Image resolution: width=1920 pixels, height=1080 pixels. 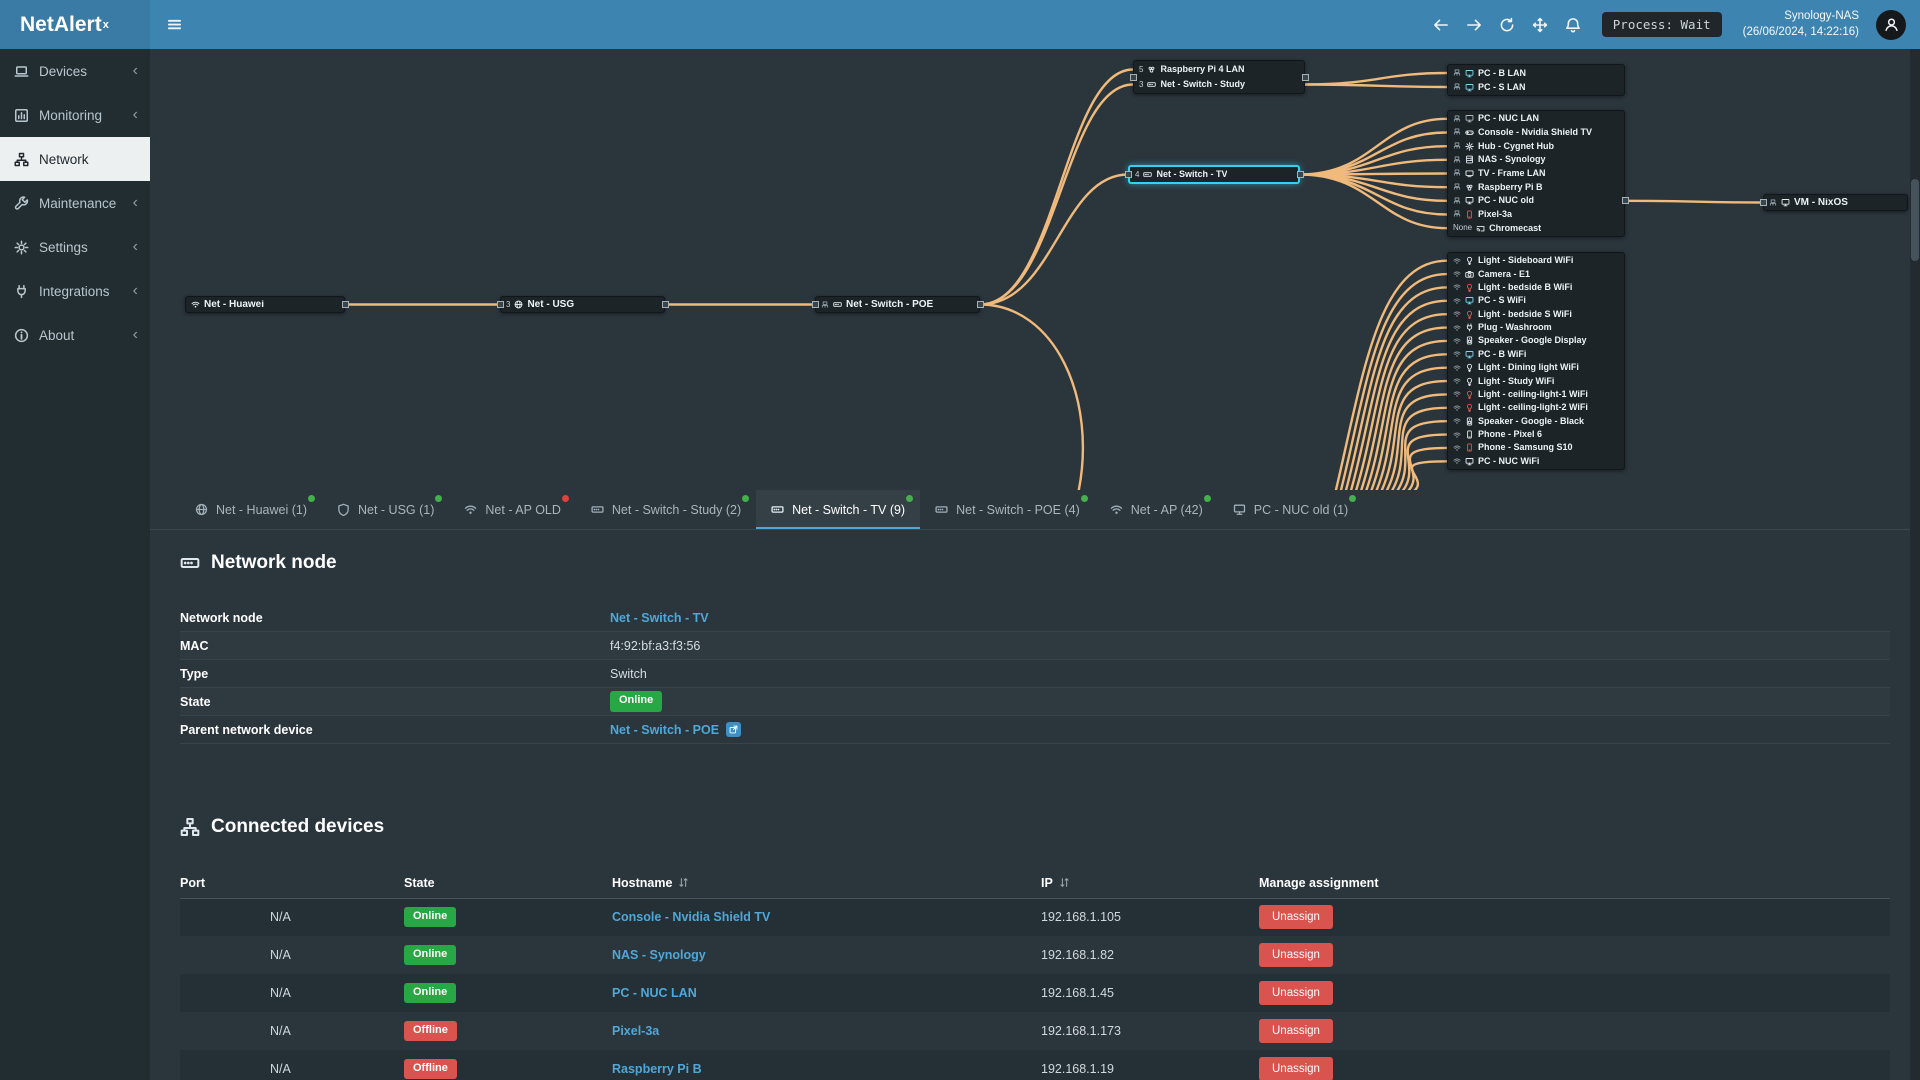 I want to click on sidebar-item-monitoring: Monitoring ‹, so click(x=75, y=115).